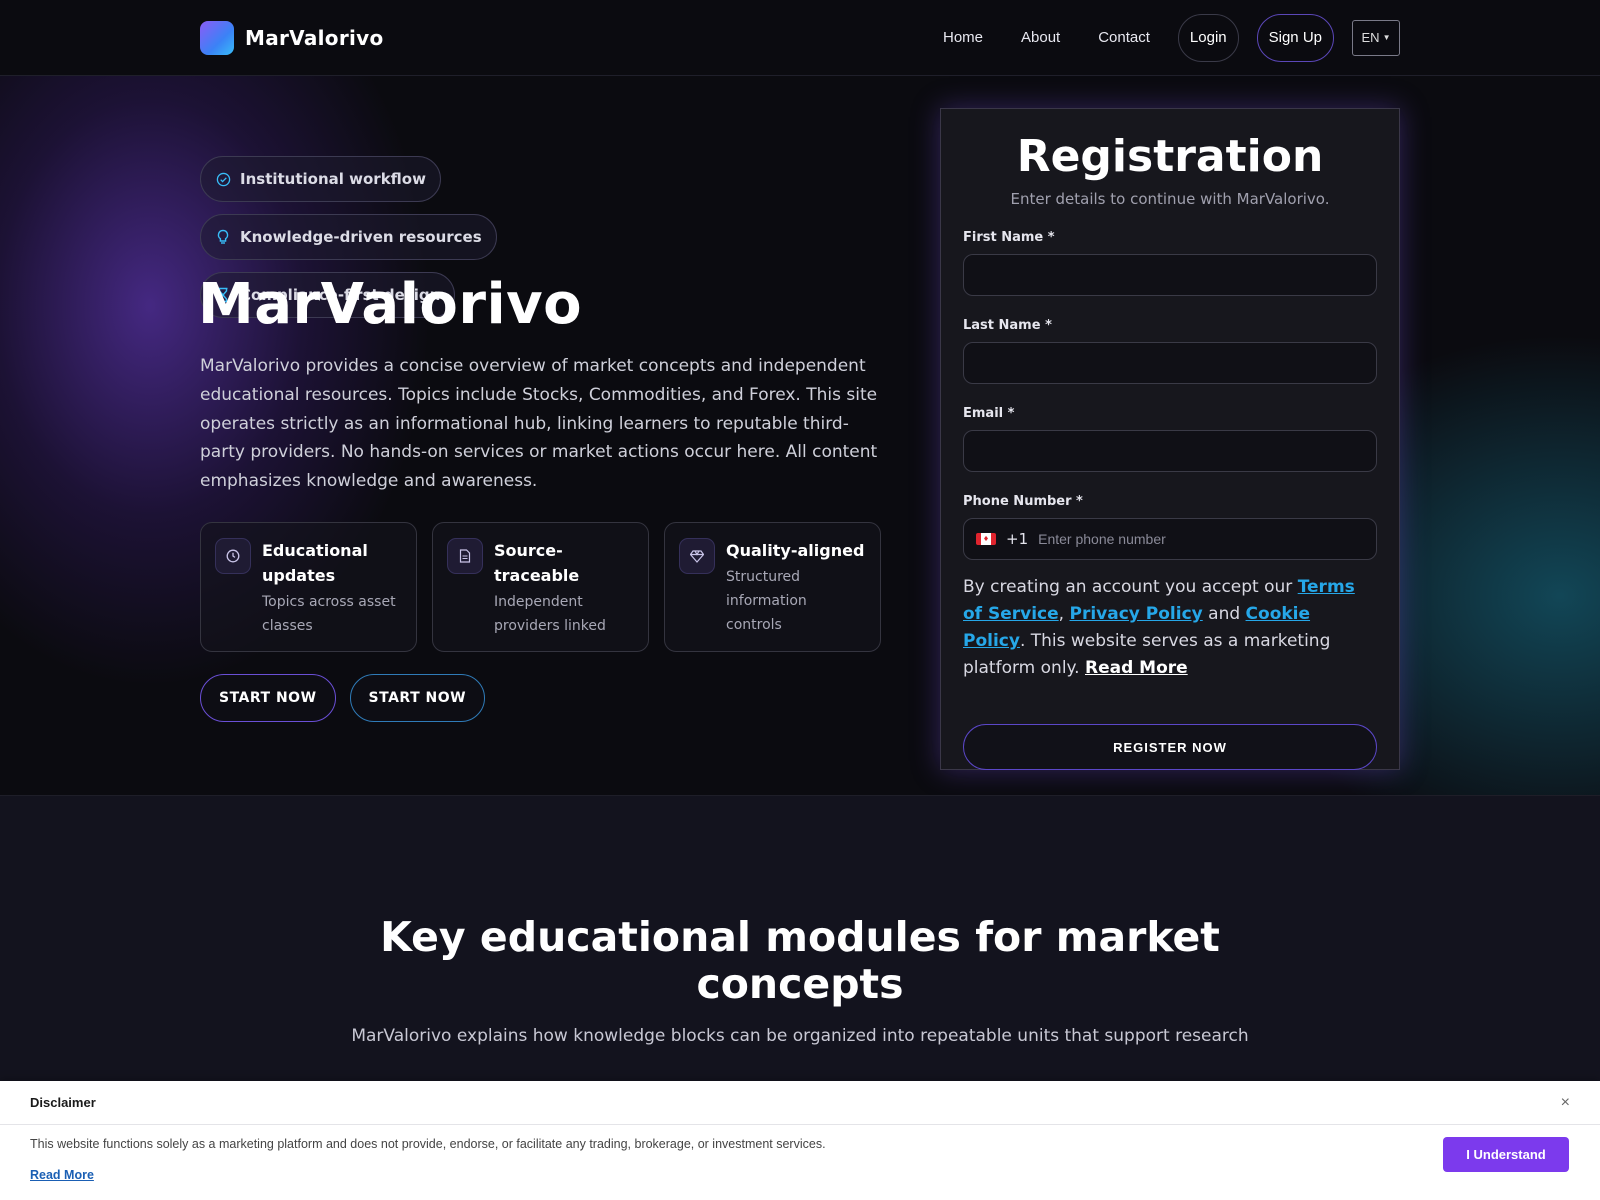  Describe the element at coordinates (465, 556) in the screenshot. I see `document-icon` at that location.